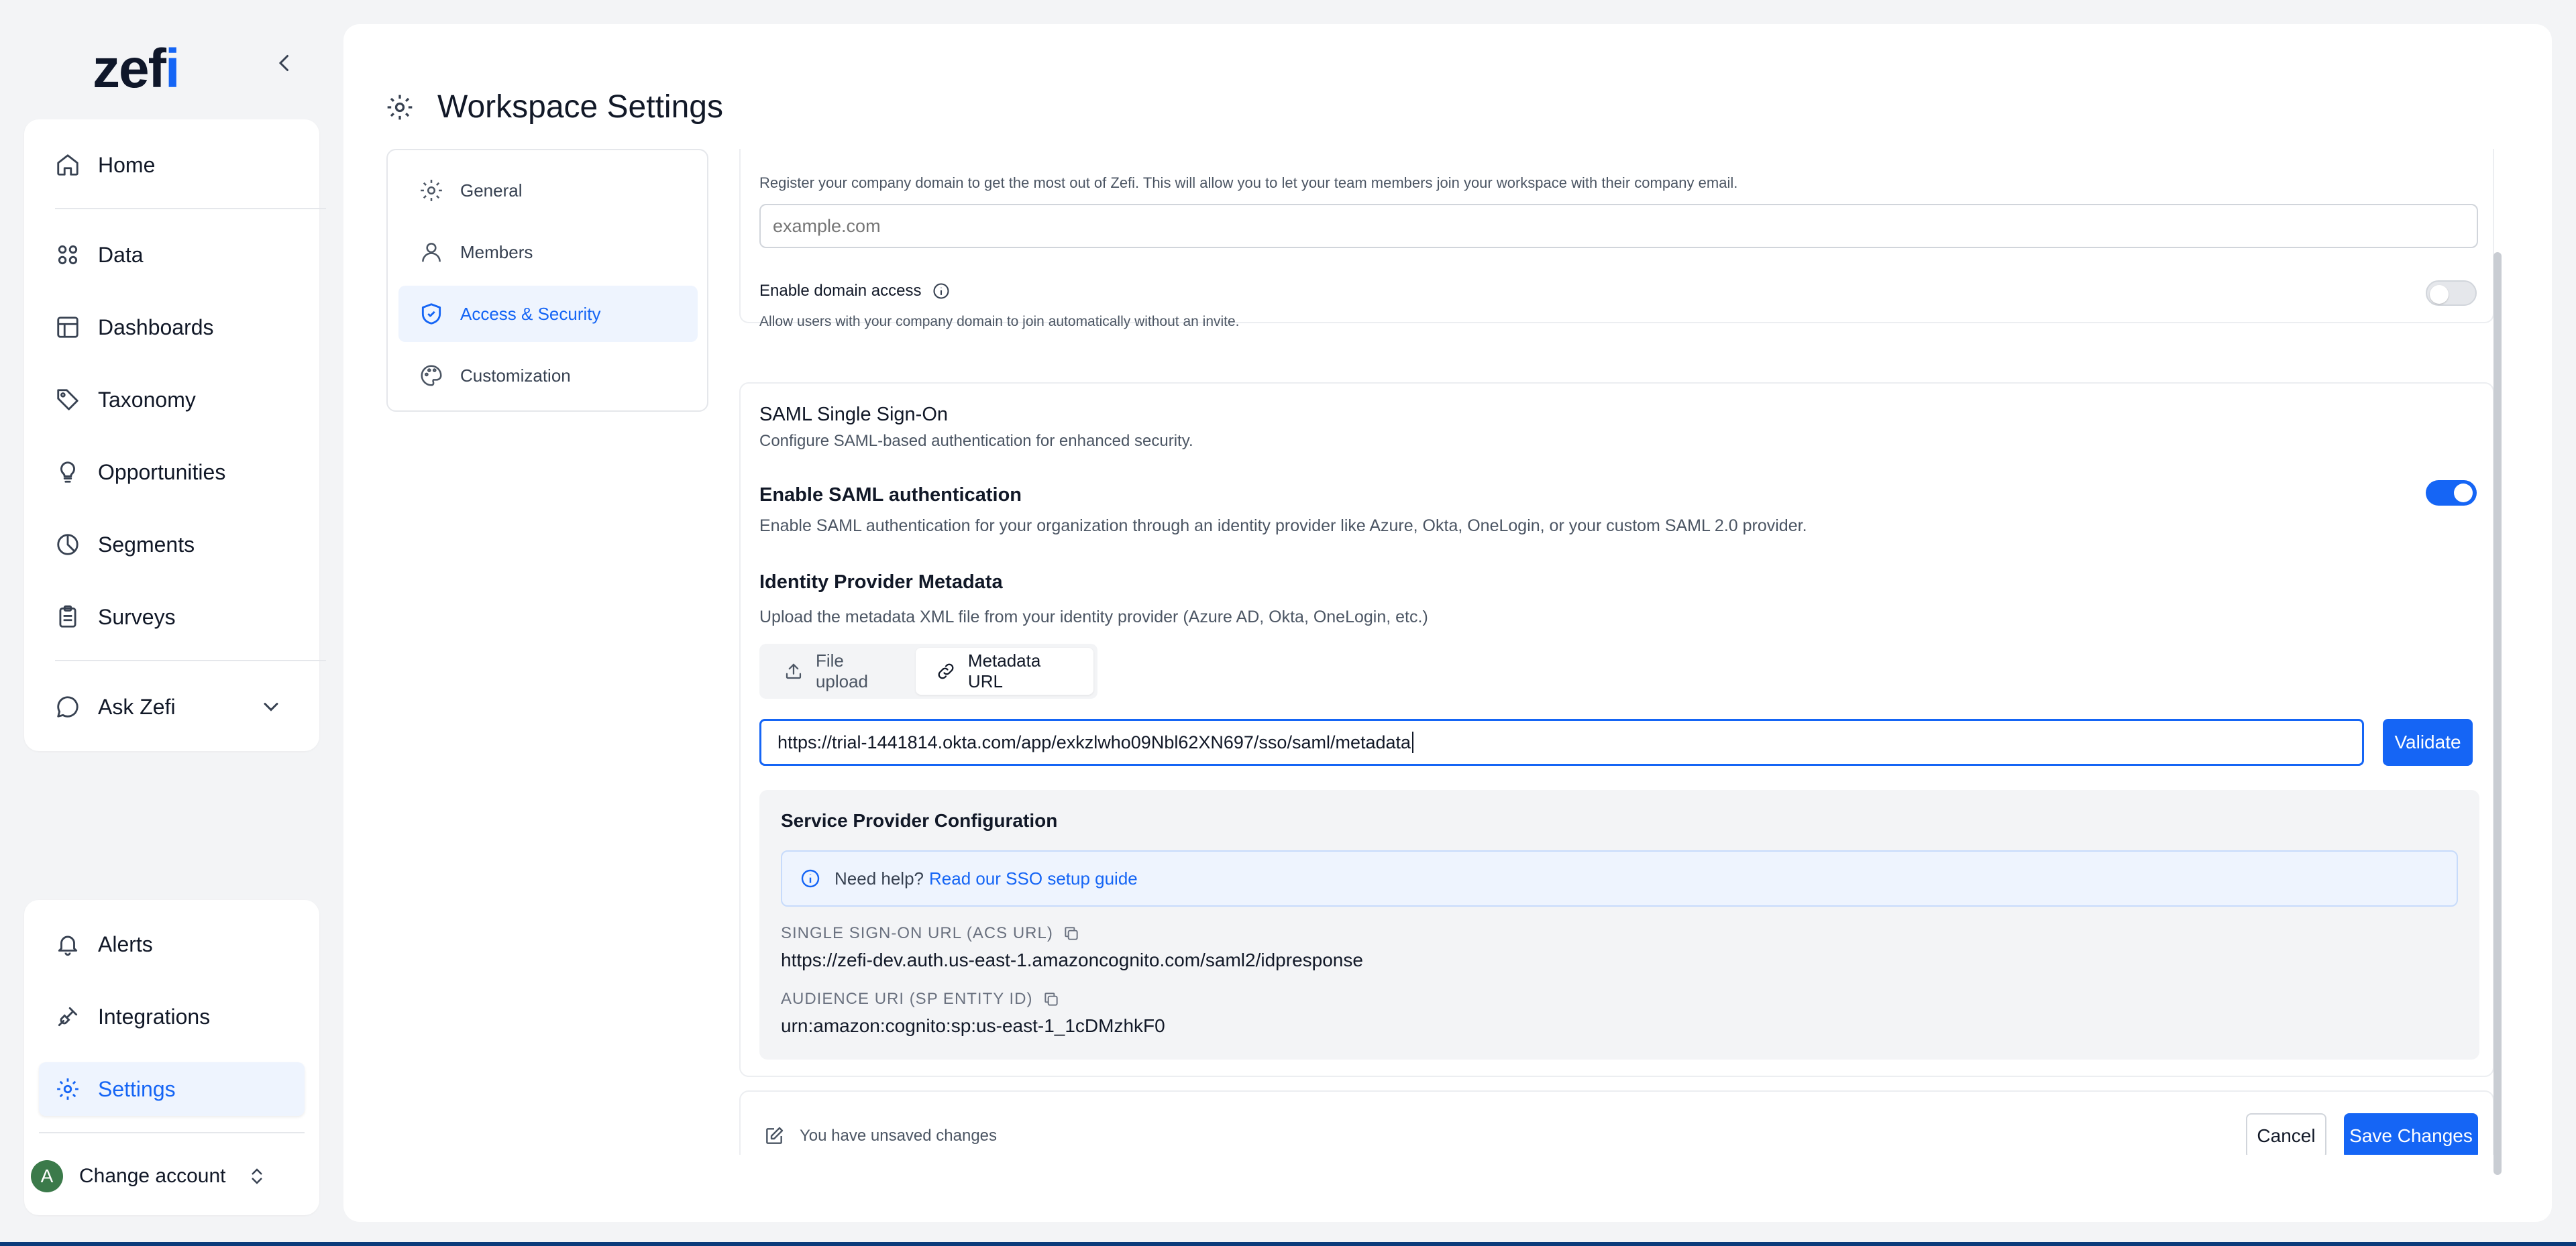  What do you see at coordinates (496, 251) in the screenshot?
I see `settings-nav-label: Members` at bounding box center [496, 251].